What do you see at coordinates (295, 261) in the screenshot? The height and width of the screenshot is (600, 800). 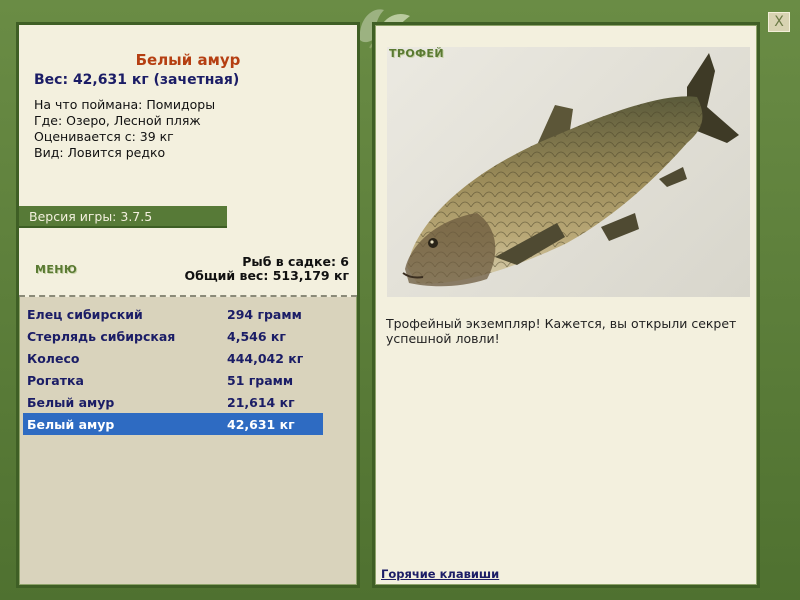 I see `keep-net-count: Рыб в садке: 6` at bounding box center [295, 261].